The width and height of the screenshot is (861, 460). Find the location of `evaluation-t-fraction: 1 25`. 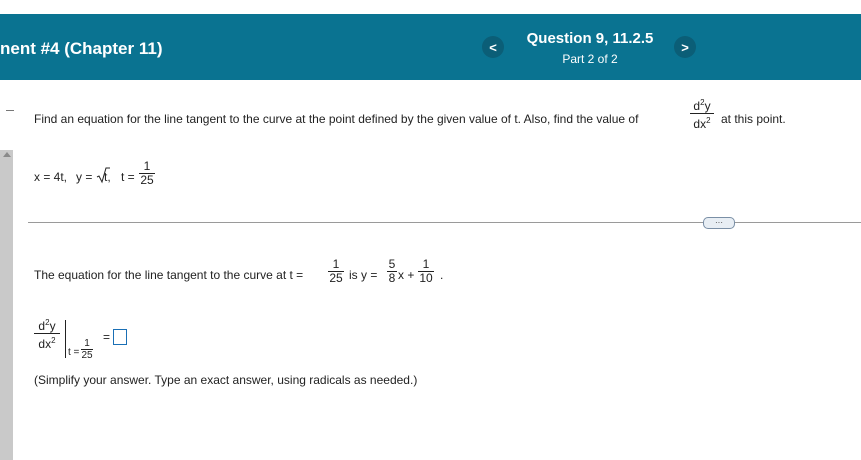

evaluation-t-fraction: 1 25 is located at coordinates (87, 349).